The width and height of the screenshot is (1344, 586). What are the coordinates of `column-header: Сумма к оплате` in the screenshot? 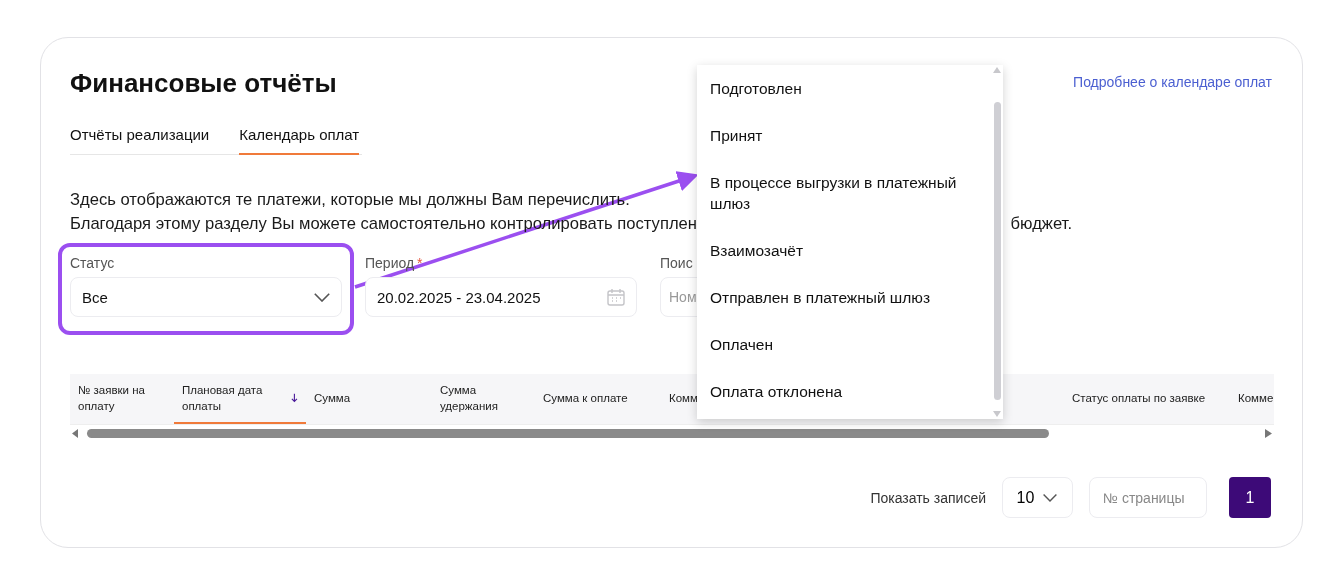 It's located at (598, 399).